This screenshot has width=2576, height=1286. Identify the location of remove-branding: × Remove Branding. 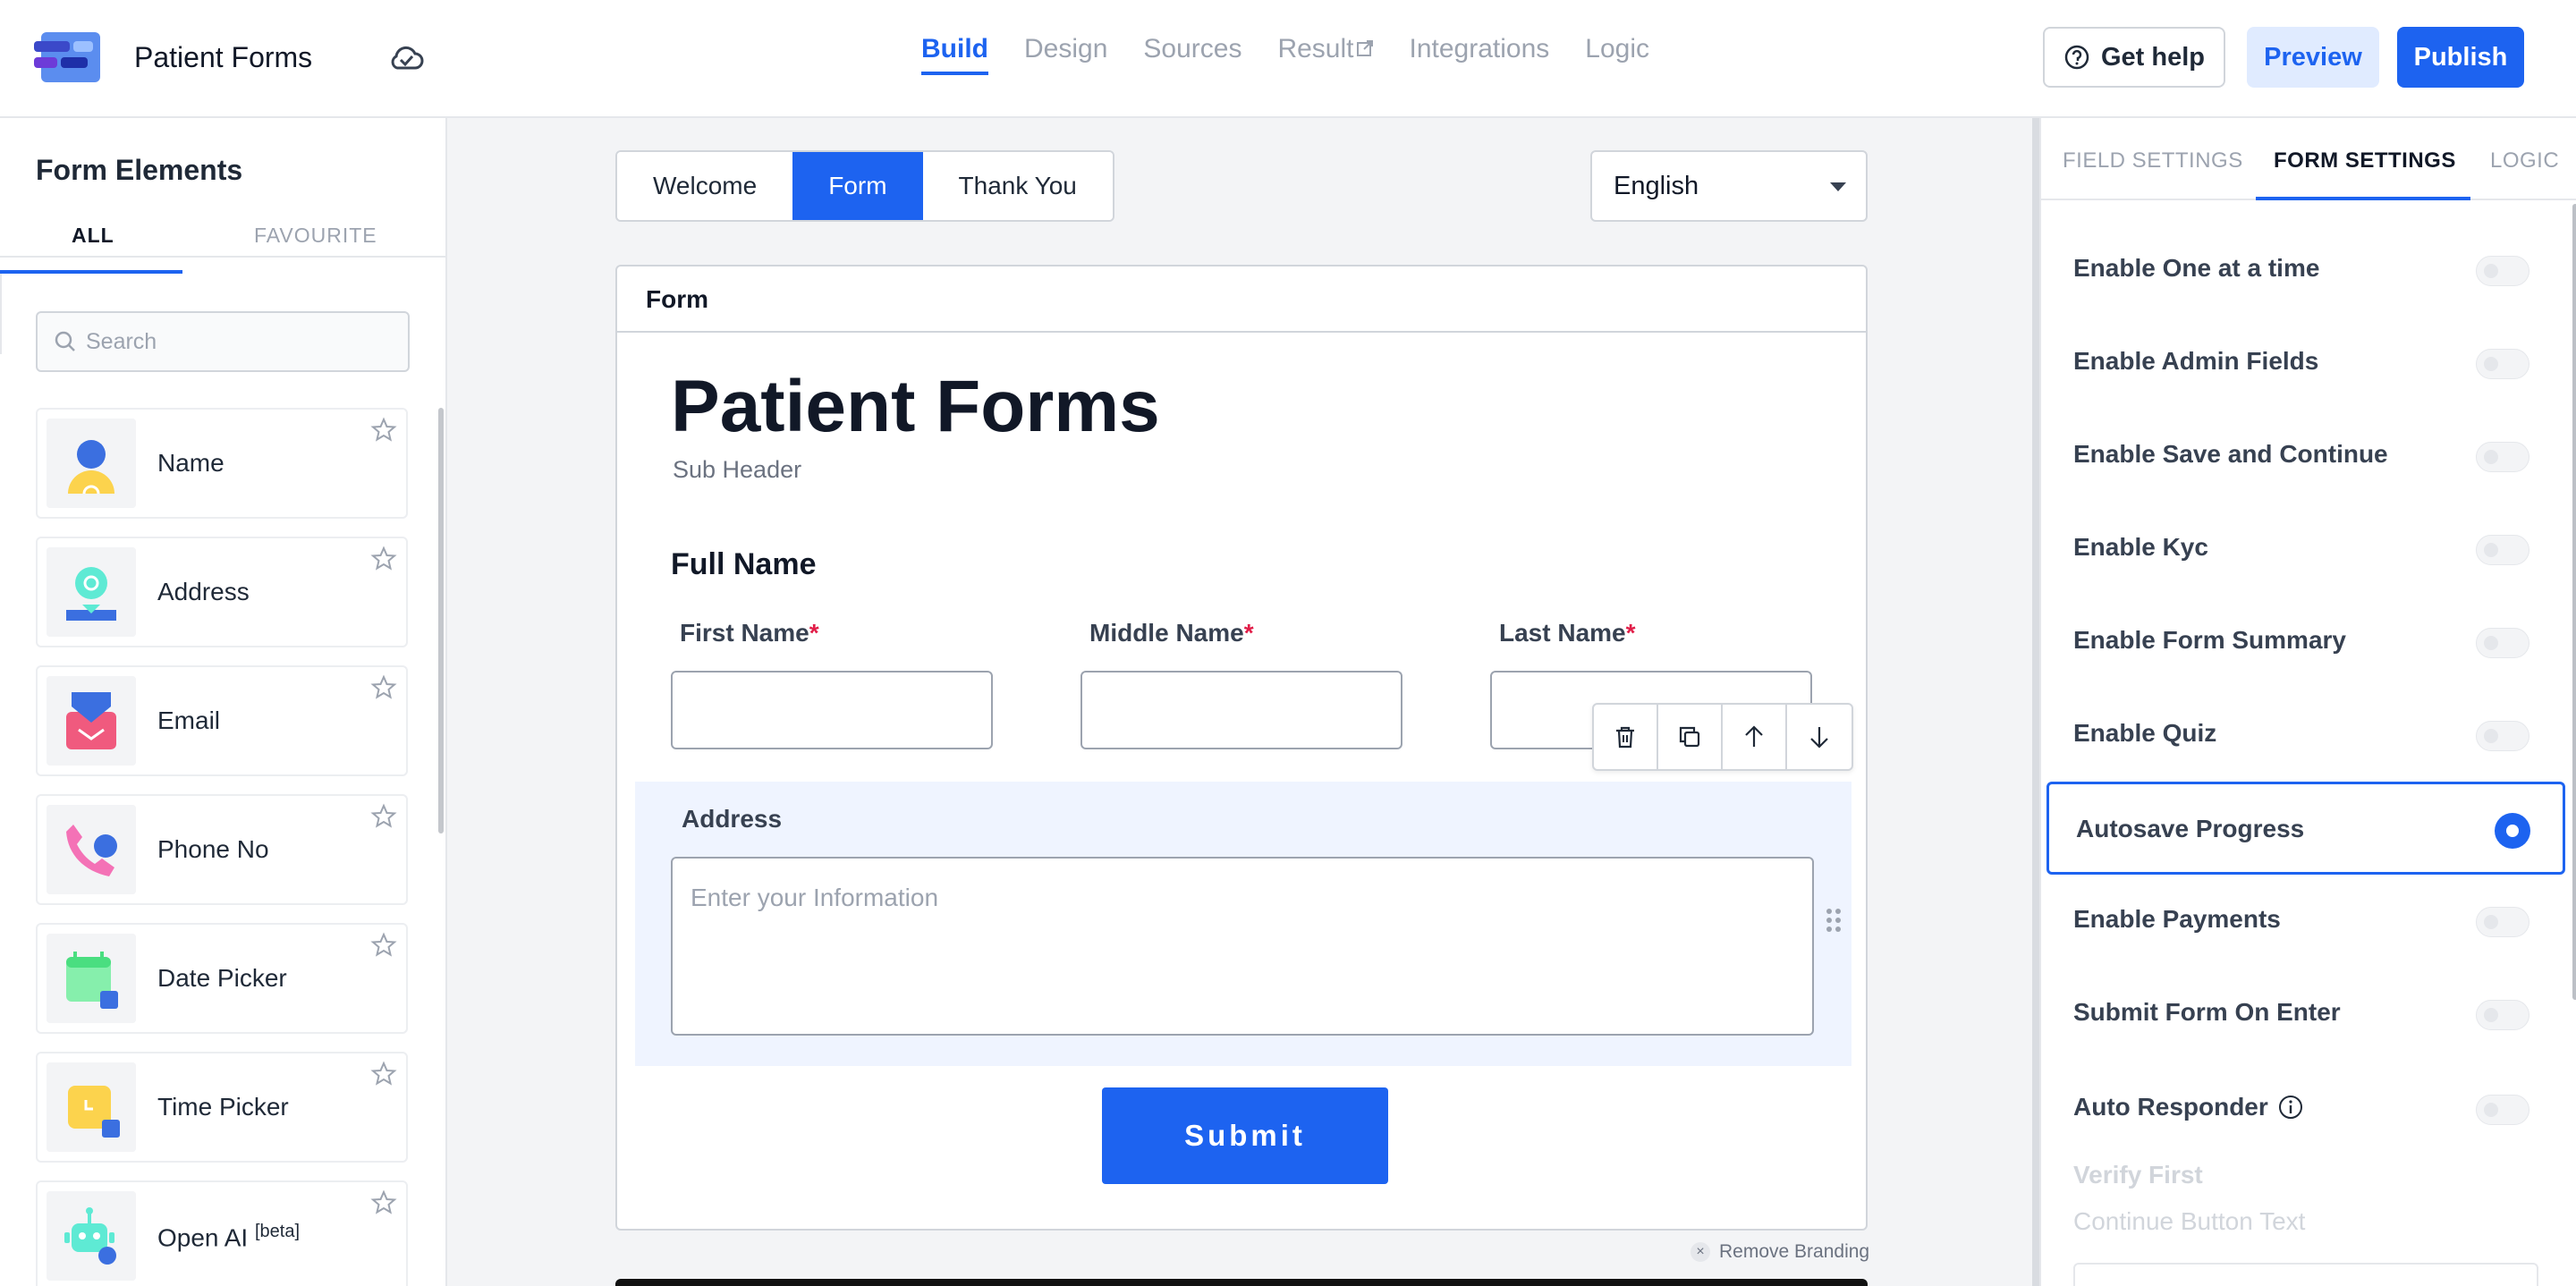
(1779, 1252).